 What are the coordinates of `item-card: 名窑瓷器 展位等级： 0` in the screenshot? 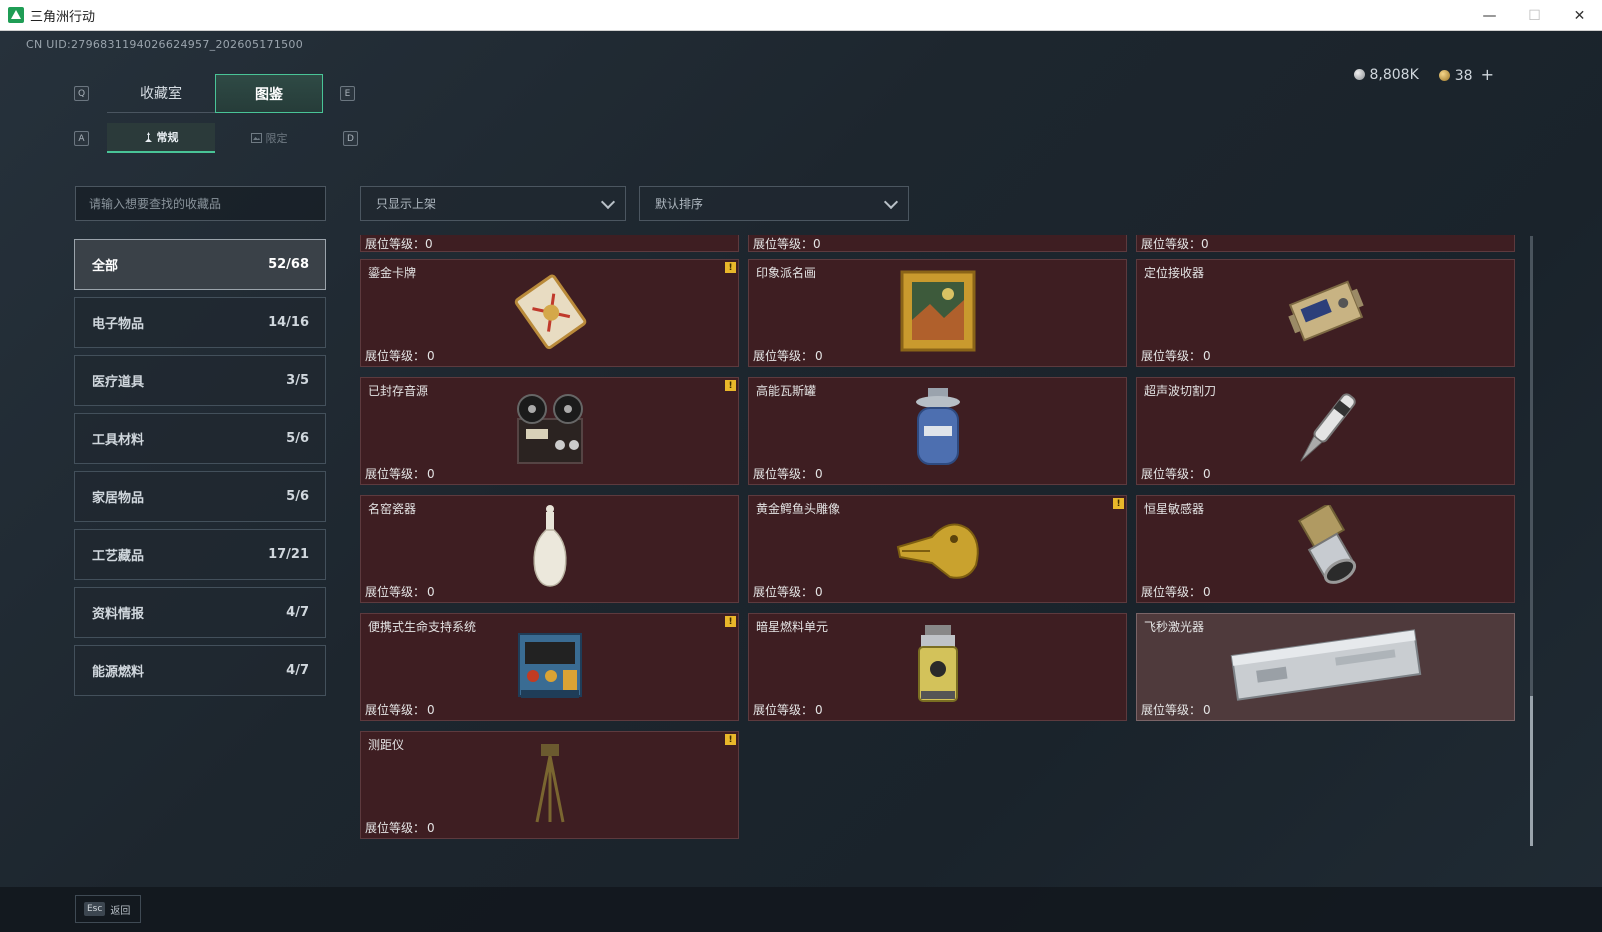 It's located at (549, 549).